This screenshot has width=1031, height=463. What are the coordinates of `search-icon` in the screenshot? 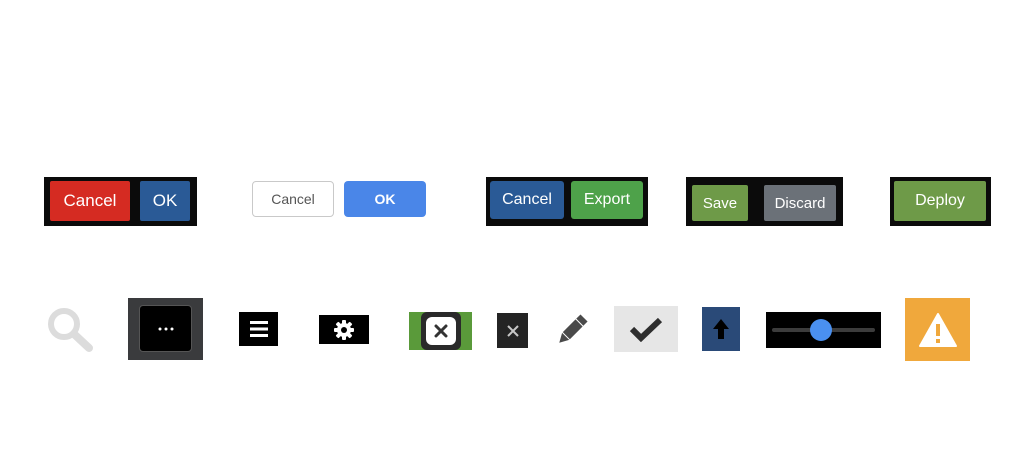 It's located at (70, 329).